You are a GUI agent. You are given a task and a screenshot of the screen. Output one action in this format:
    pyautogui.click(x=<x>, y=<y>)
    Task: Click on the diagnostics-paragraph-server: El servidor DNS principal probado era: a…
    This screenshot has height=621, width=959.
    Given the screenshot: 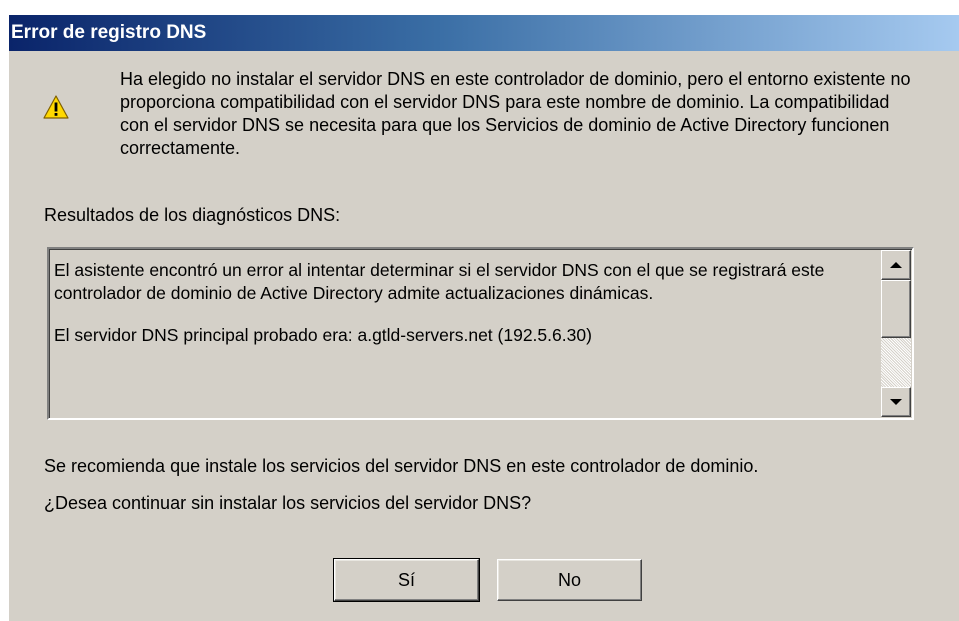 What is the action you would take?
    pyautogui.click(x=323, y=335)
    